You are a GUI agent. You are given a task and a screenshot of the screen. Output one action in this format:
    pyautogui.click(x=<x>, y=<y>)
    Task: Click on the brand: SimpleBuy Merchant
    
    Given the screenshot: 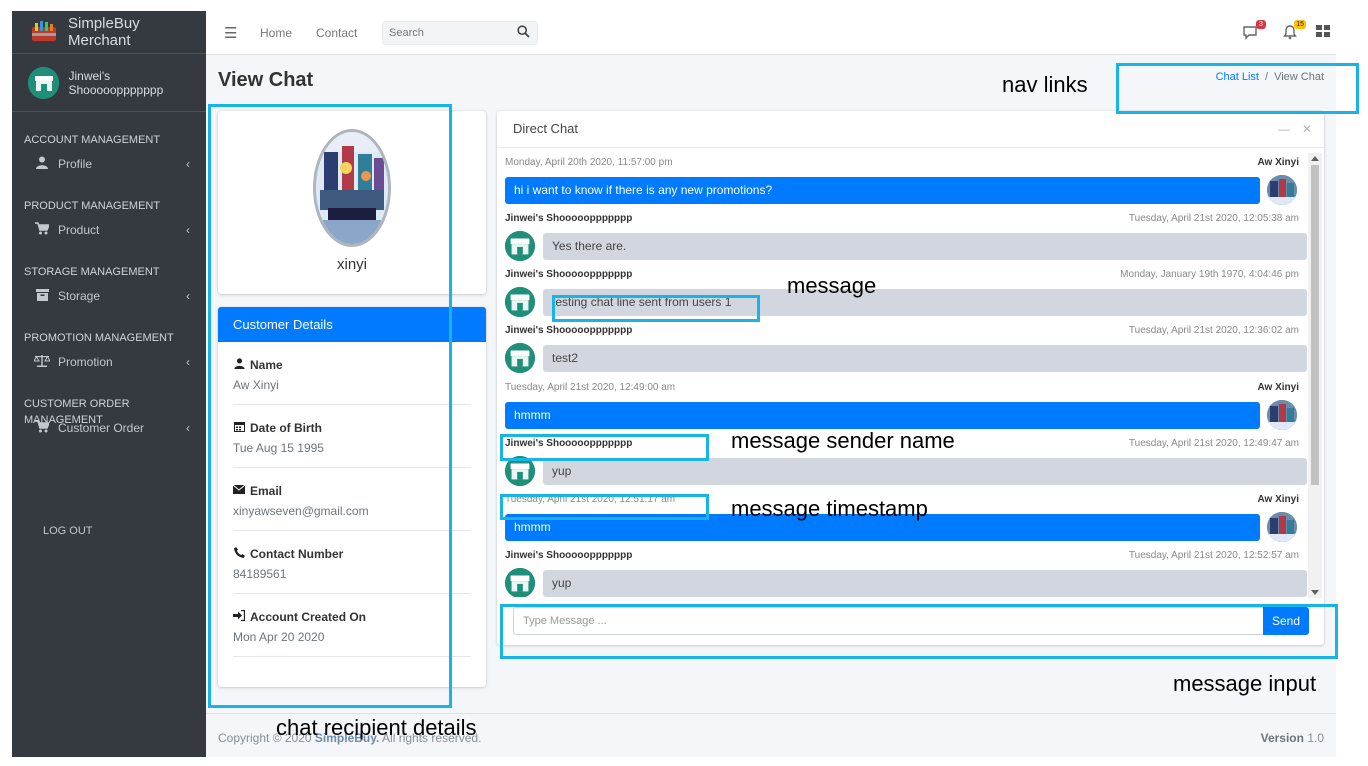 What is the action you would take?
    pyautogui.click(x=109, y=32)
    